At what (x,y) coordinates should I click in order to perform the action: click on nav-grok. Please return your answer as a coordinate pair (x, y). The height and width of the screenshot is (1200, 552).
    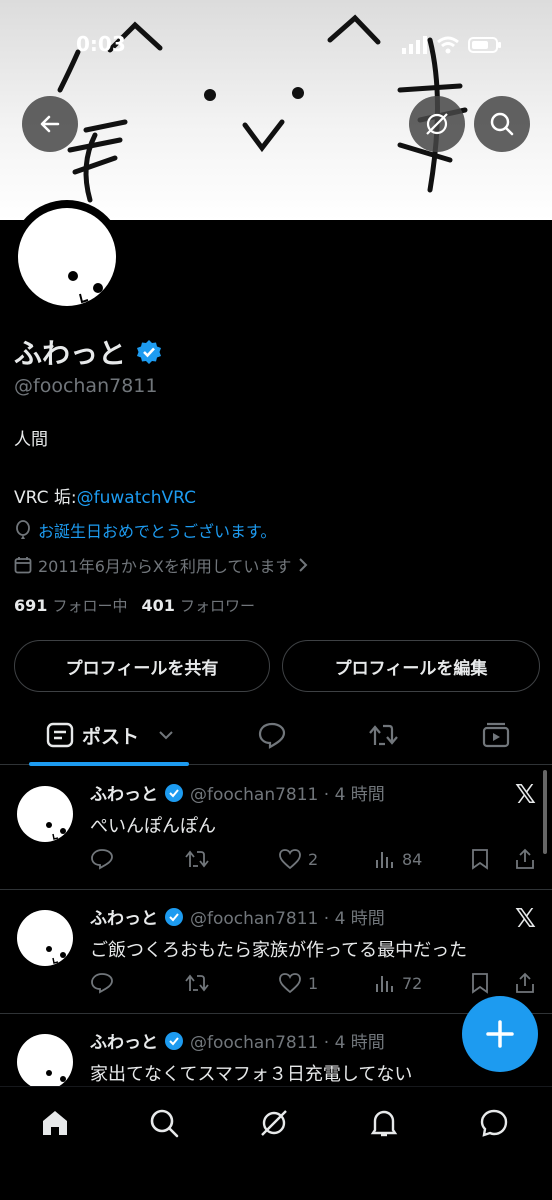
    Looking at the image, I should click on (274, 1123).